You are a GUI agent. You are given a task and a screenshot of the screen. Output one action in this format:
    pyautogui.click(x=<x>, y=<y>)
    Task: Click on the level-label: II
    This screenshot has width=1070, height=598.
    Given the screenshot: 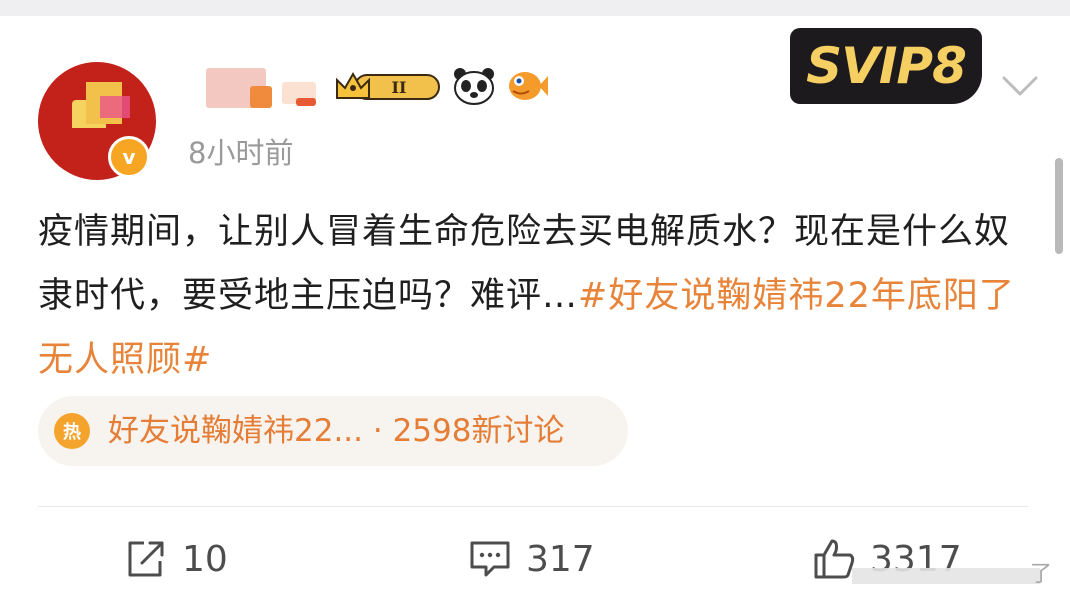 What is the action you would take?
    pyautogui.click(x=399, y=87)
    